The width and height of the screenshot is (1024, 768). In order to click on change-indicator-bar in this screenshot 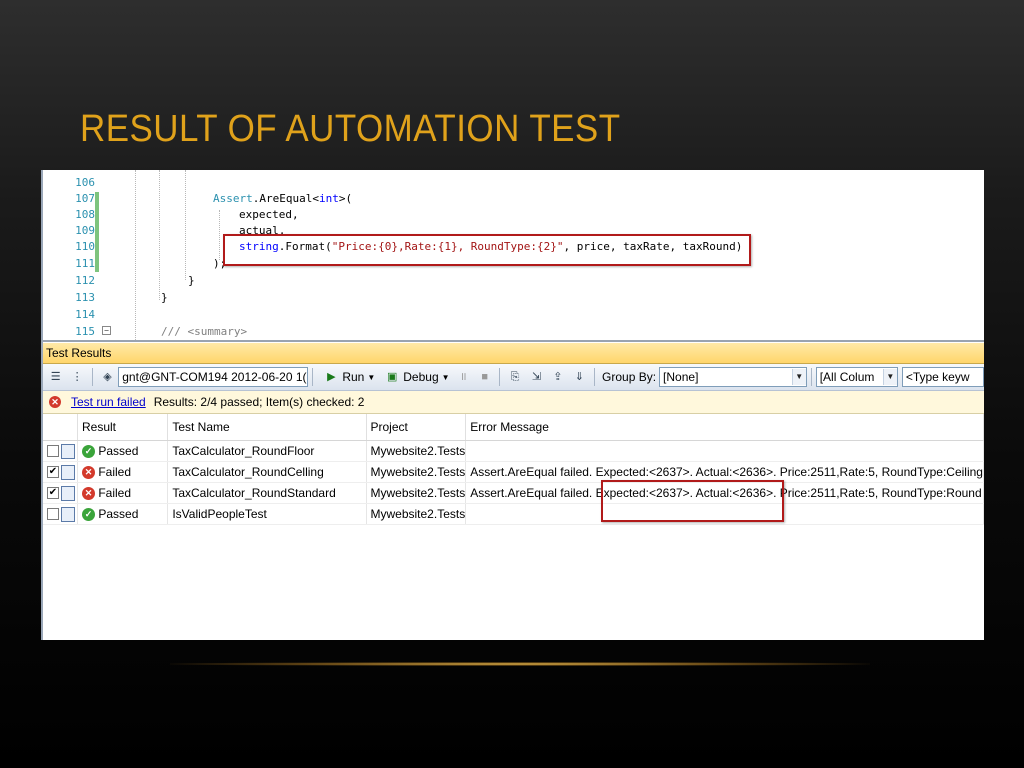, I will do `click(97, 232)`.